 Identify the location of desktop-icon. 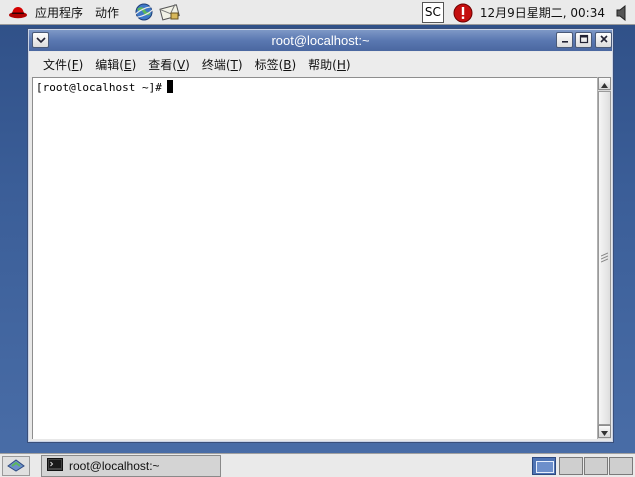
(16, 466).